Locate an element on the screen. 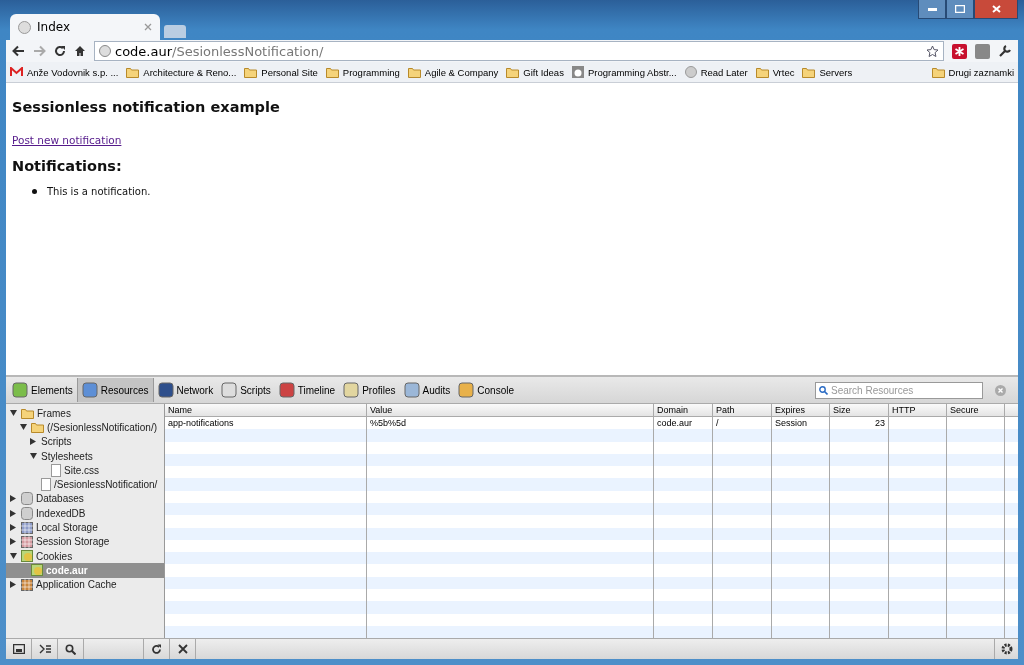  tree-item: Site.css is located at coordinates (85, 470).